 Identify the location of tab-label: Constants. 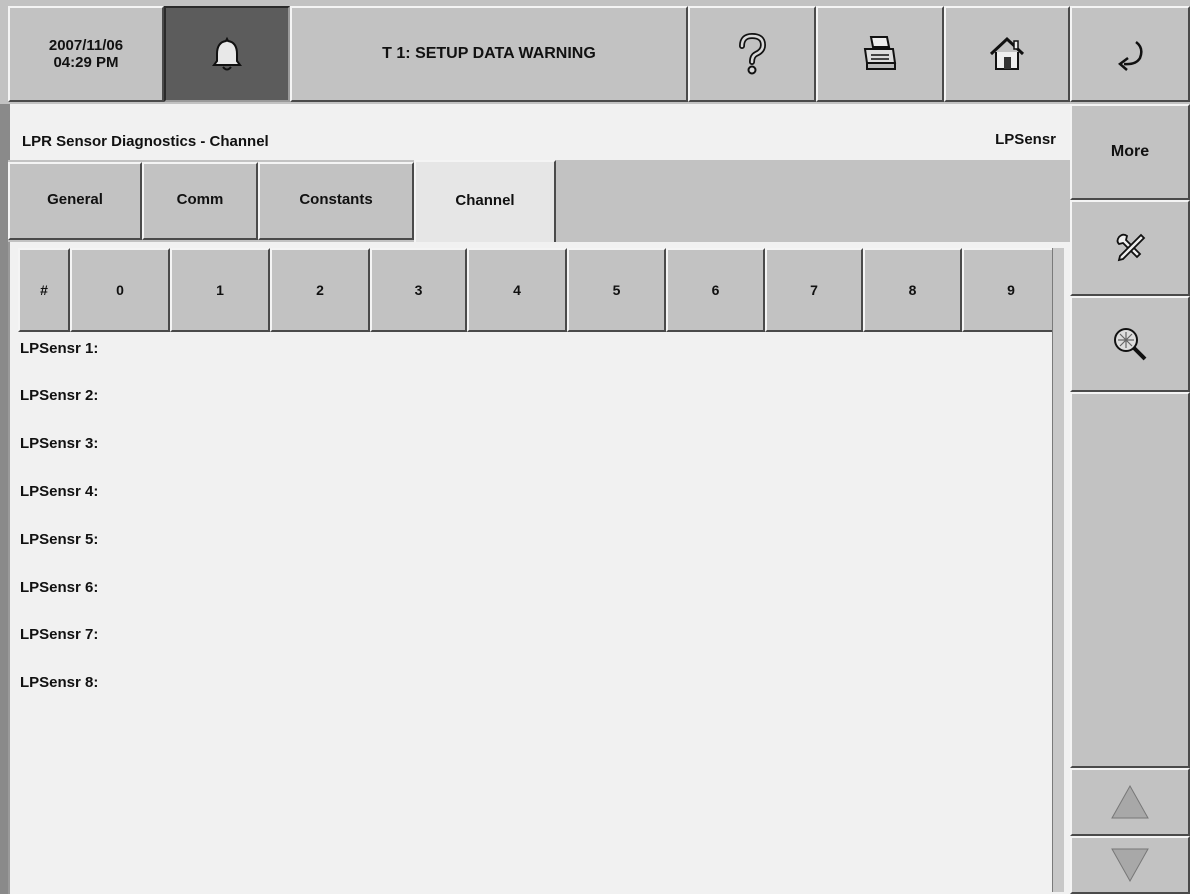
(336, 199).